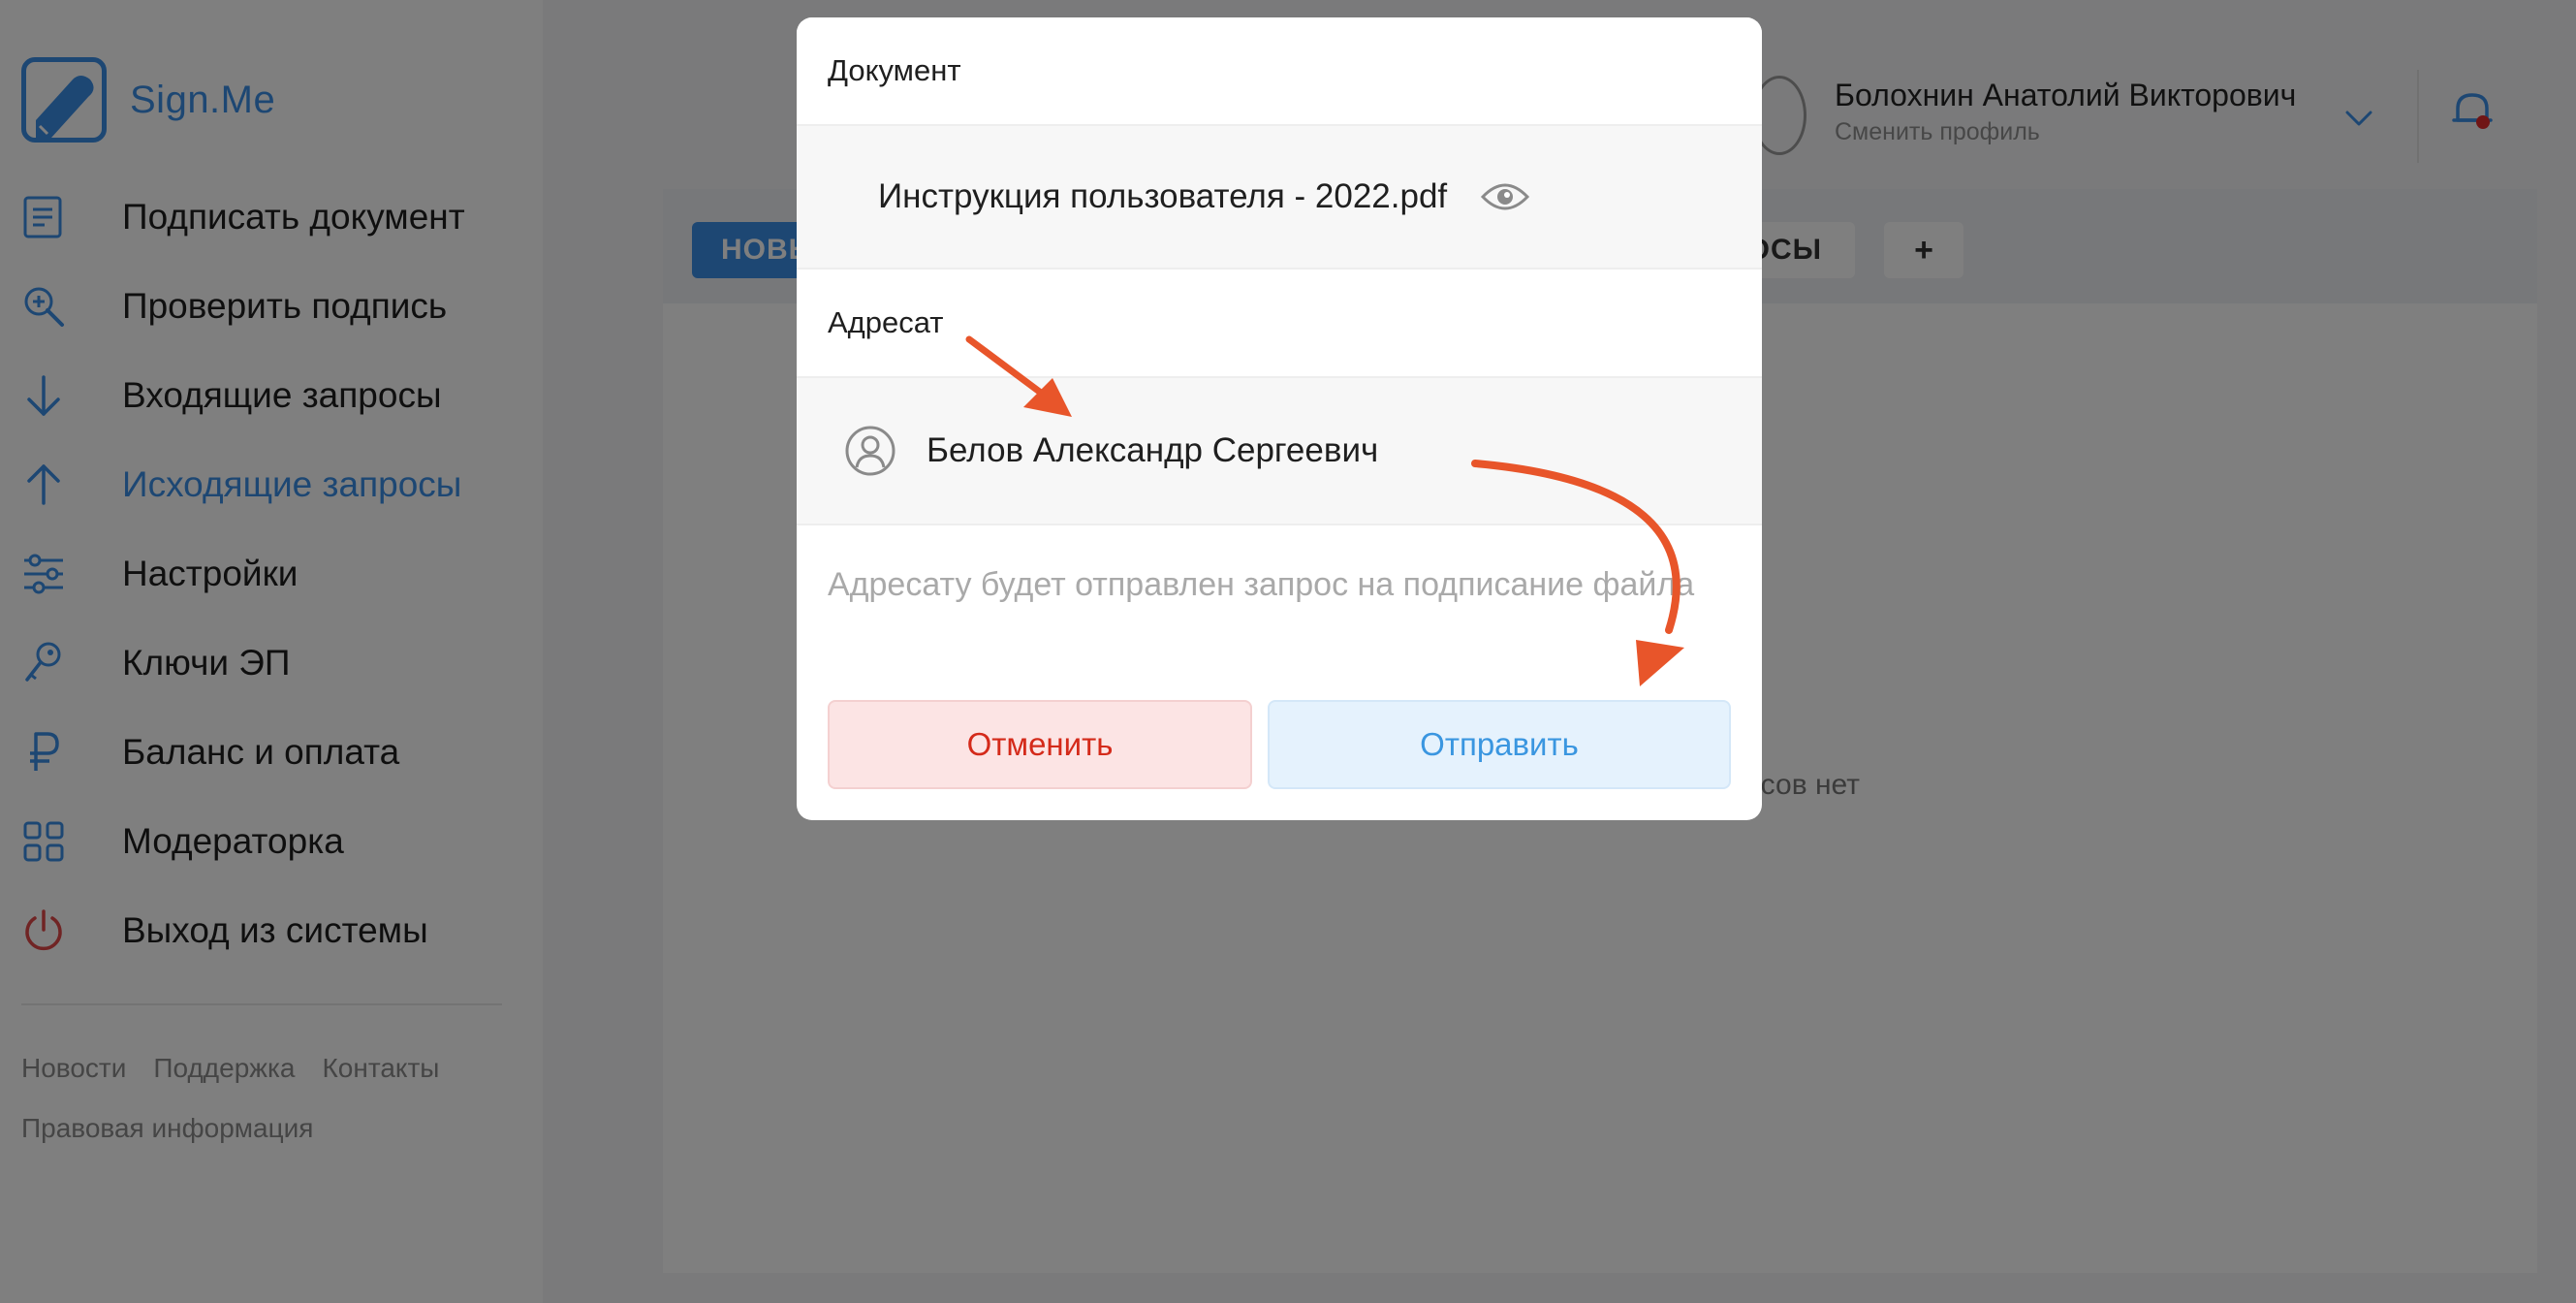 The image size is (2576, 1303). I want to click on document-row: Инструкция пользователя - 2022.pdf, so click(1279, 197).